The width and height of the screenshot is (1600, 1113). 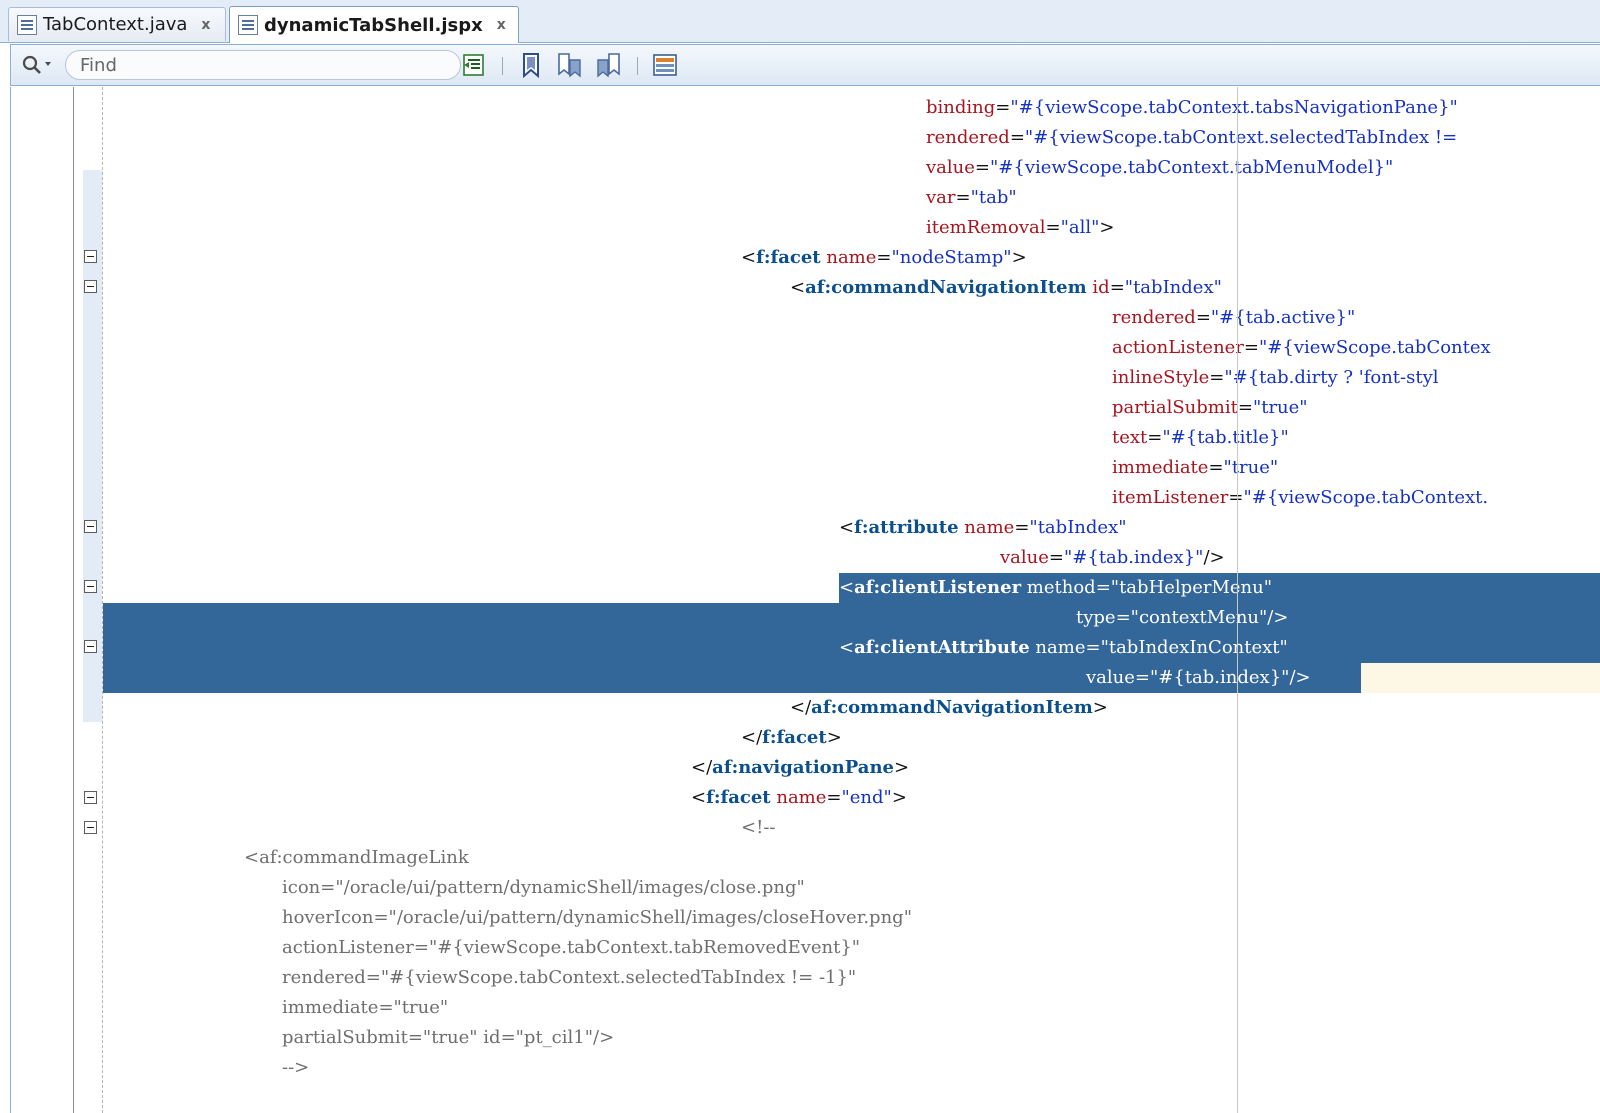 I want to click on code-token-cmt: partialSubmit="true" id="pt_cil1"/>, so click(x=448, y=1037).